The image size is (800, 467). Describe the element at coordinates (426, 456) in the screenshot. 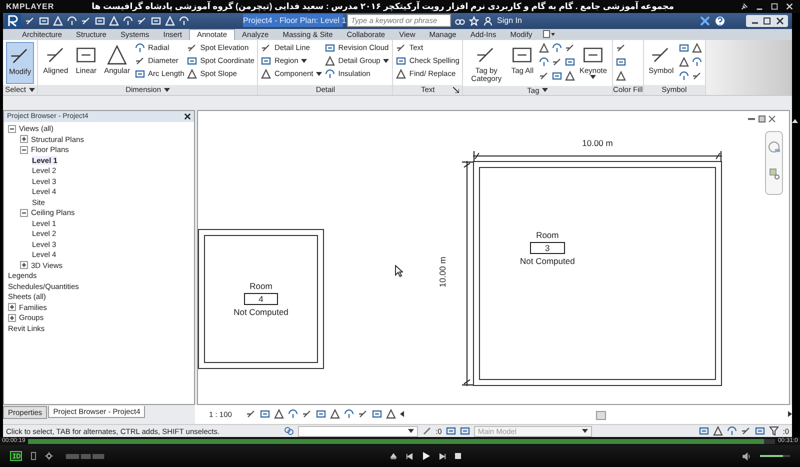

I see `play-icon` at that location.